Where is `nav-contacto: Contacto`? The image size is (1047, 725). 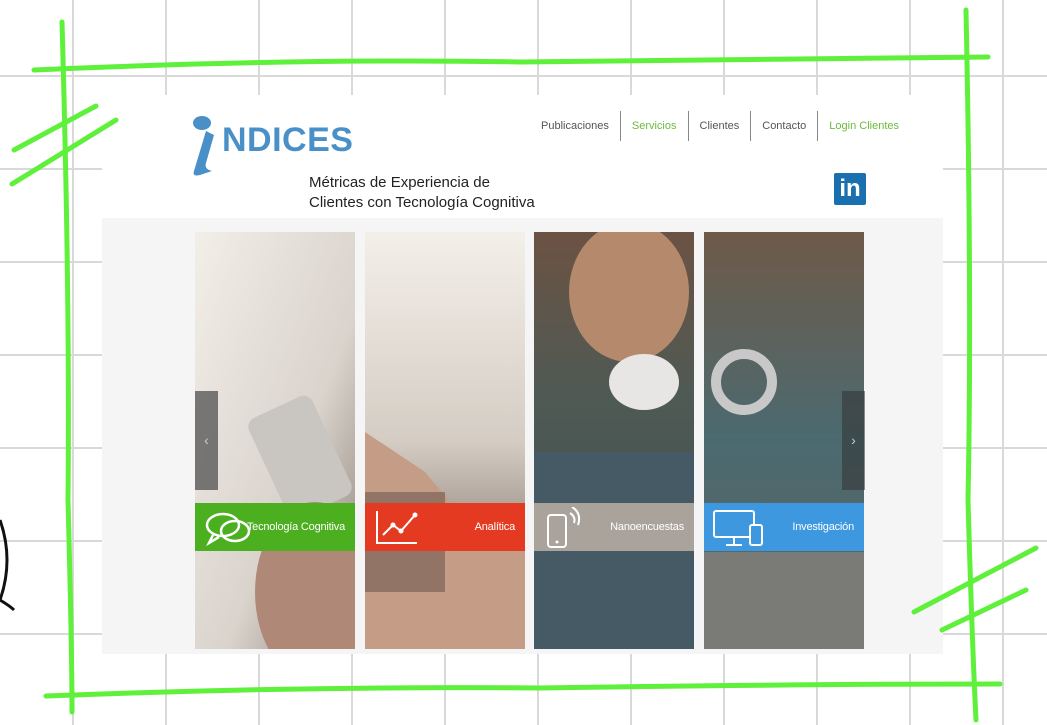
nav-contacto: Contacto is located at coordinates (785, 126).